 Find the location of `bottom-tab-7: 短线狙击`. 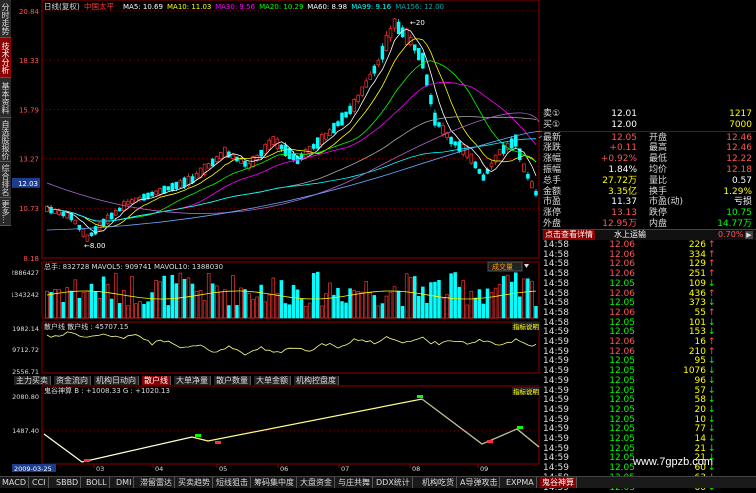

bottom-tab-7: 短线狙击 is located at coordinates (232, 482).